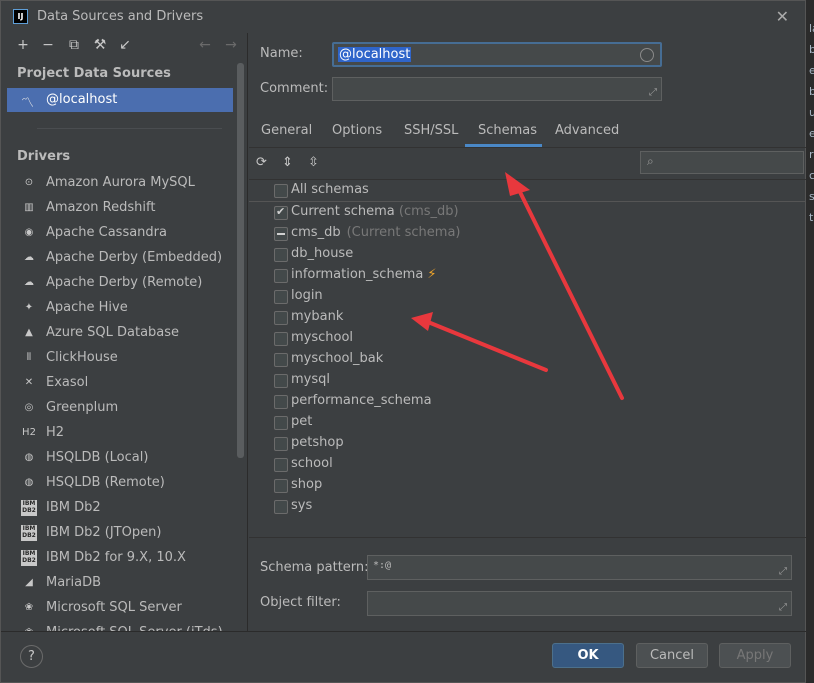 The image size is (814, 683). Describe the element at coordinates (134, 257) in the screenshot. I see `driver-label: Apache Derby (Embedded)` at that location.